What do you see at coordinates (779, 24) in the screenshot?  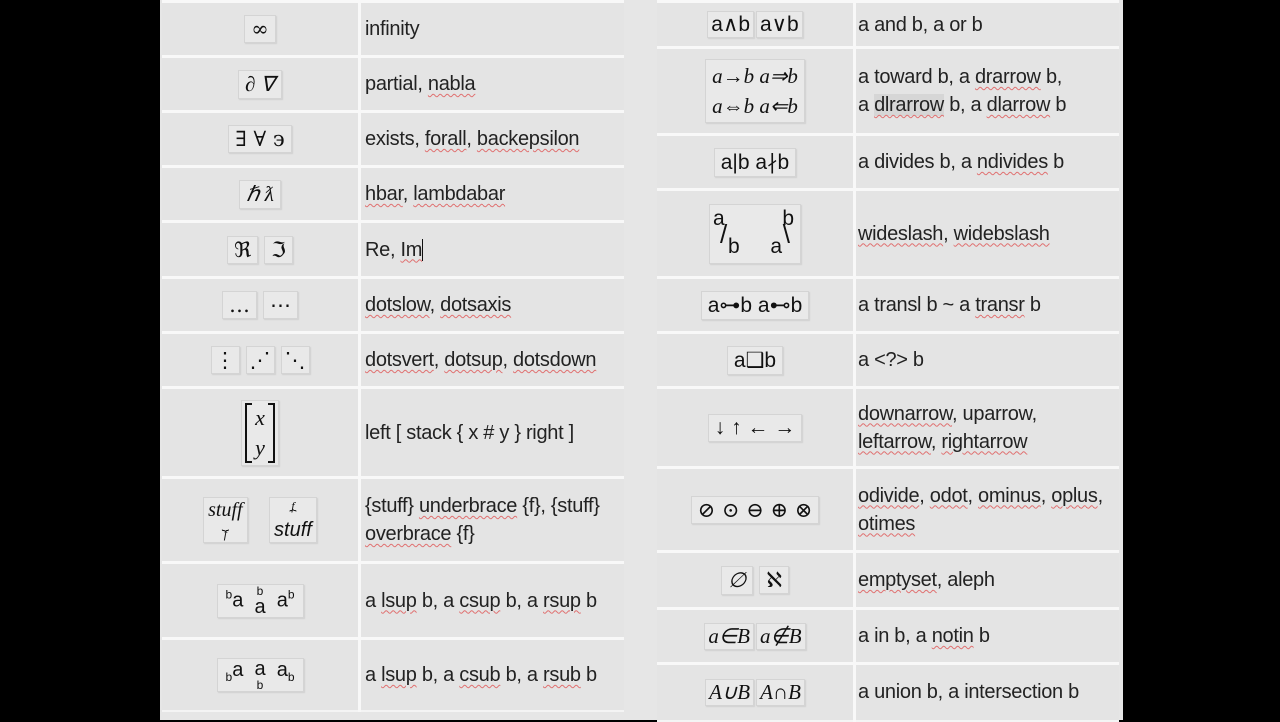 I see `or-symbol: a∨b` at bounding box center [779, 24].